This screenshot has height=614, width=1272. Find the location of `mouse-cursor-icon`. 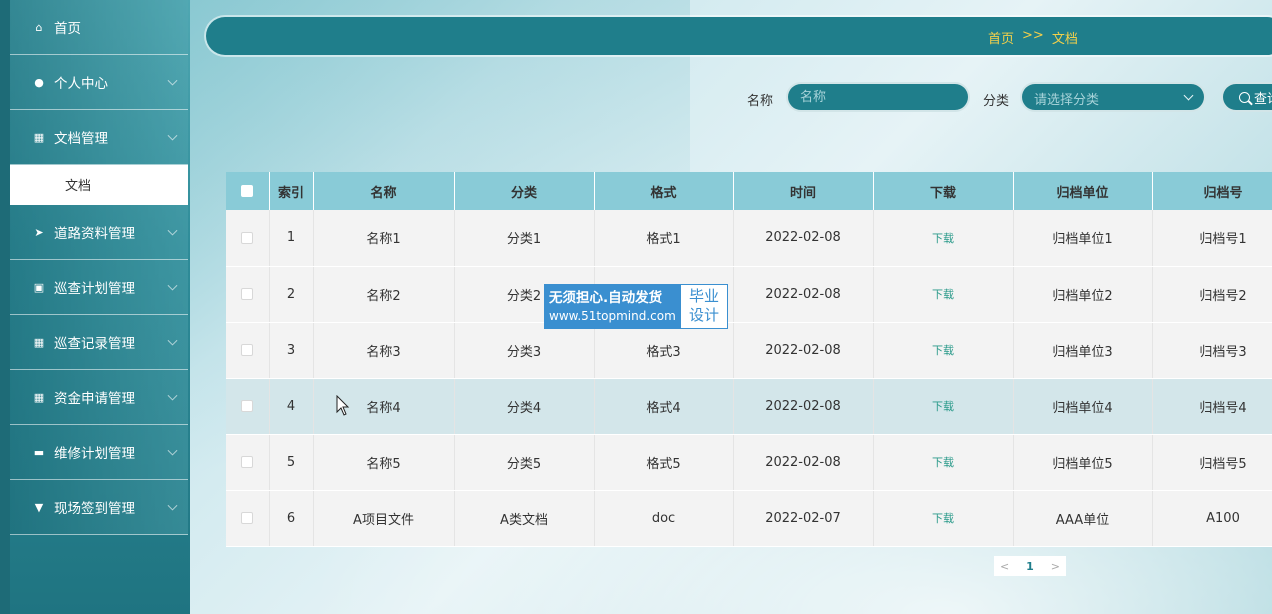

mouse-cursor-icon is located at coordinates (343, 405).